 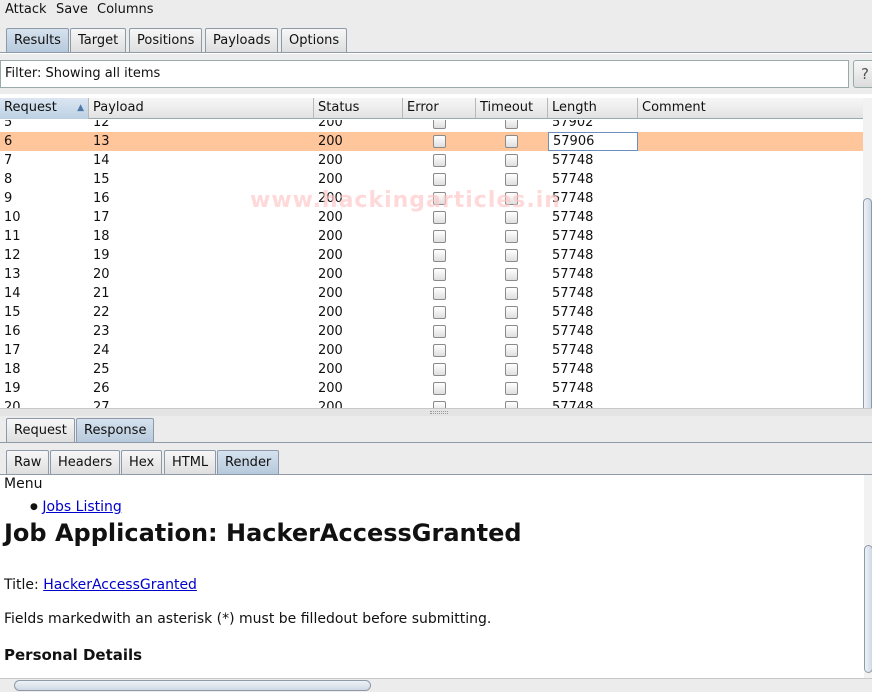 What do you see at coordinates (867, 275) in the screenshot?
I see `results-scrollbar` at bounding box center [867, 275].